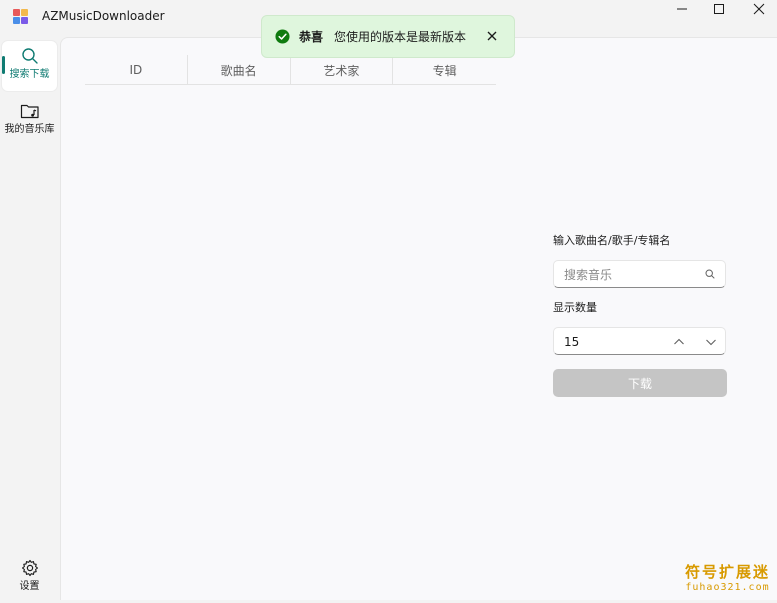  I want to click on success-toast: 恭喜 您使用的版本是最新版本, so click(388, 36).